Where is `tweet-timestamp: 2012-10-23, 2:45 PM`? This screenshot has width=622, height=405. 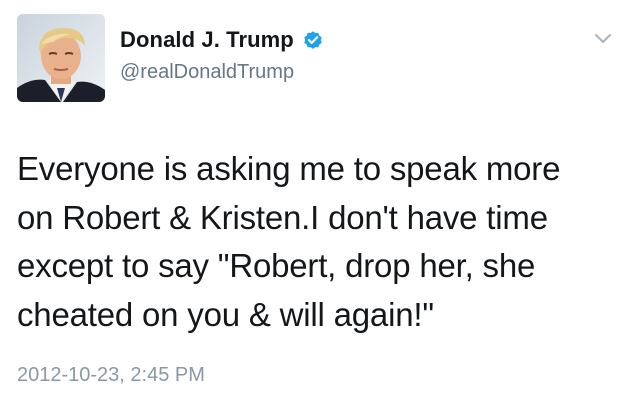
tweet-timestamp: 2012-10-23, 2:45 PM is located at coordinates (111, 375).